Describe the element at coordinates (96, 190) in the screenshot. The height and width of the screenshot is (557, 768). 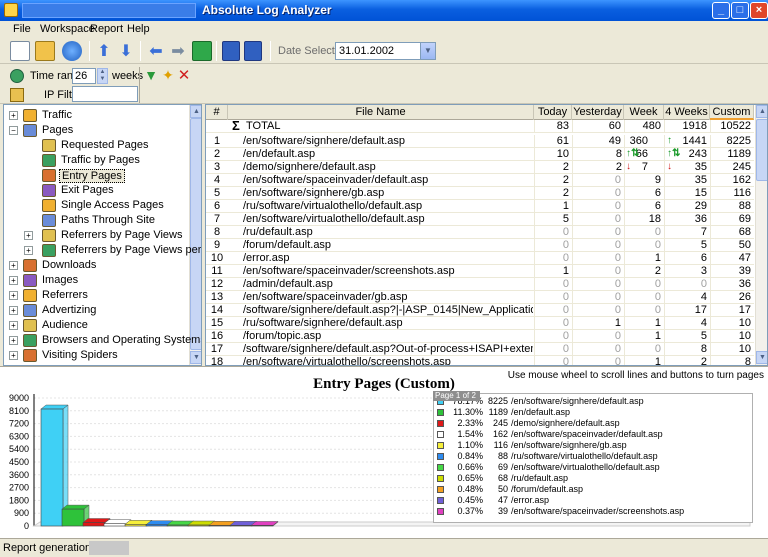
I see `tree-item-exit-pages: Exit Pages` at that location.